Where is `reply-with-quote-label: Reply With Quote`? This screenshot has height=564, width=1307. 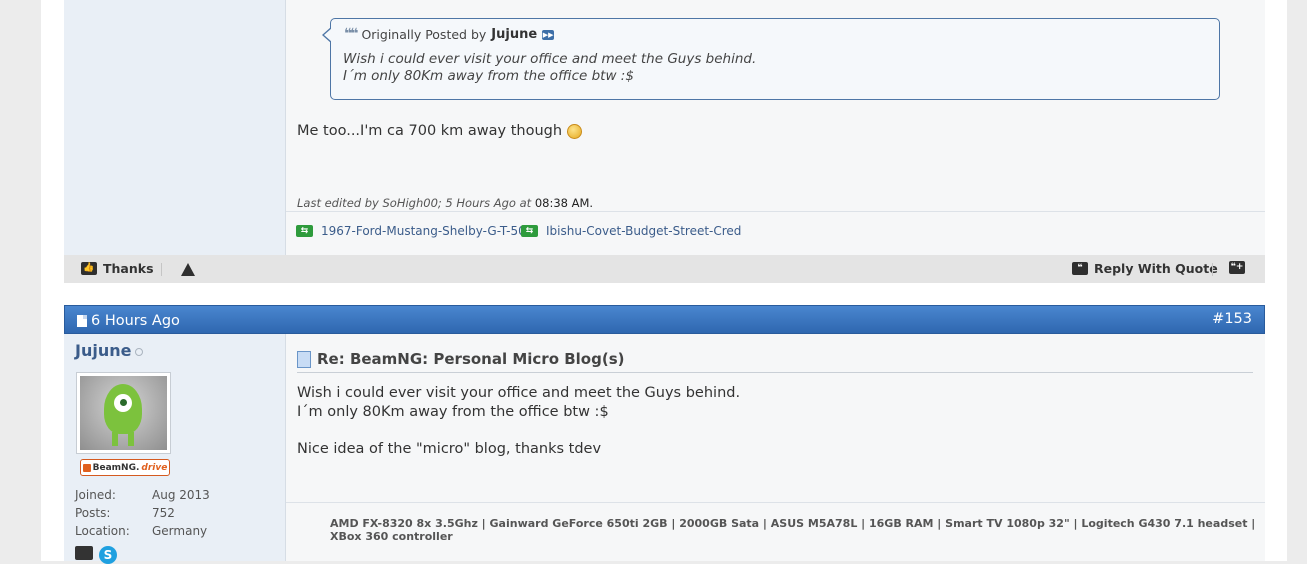
reply-with-quote-label: Reply With Quote is located at coordinates (1156, 268).